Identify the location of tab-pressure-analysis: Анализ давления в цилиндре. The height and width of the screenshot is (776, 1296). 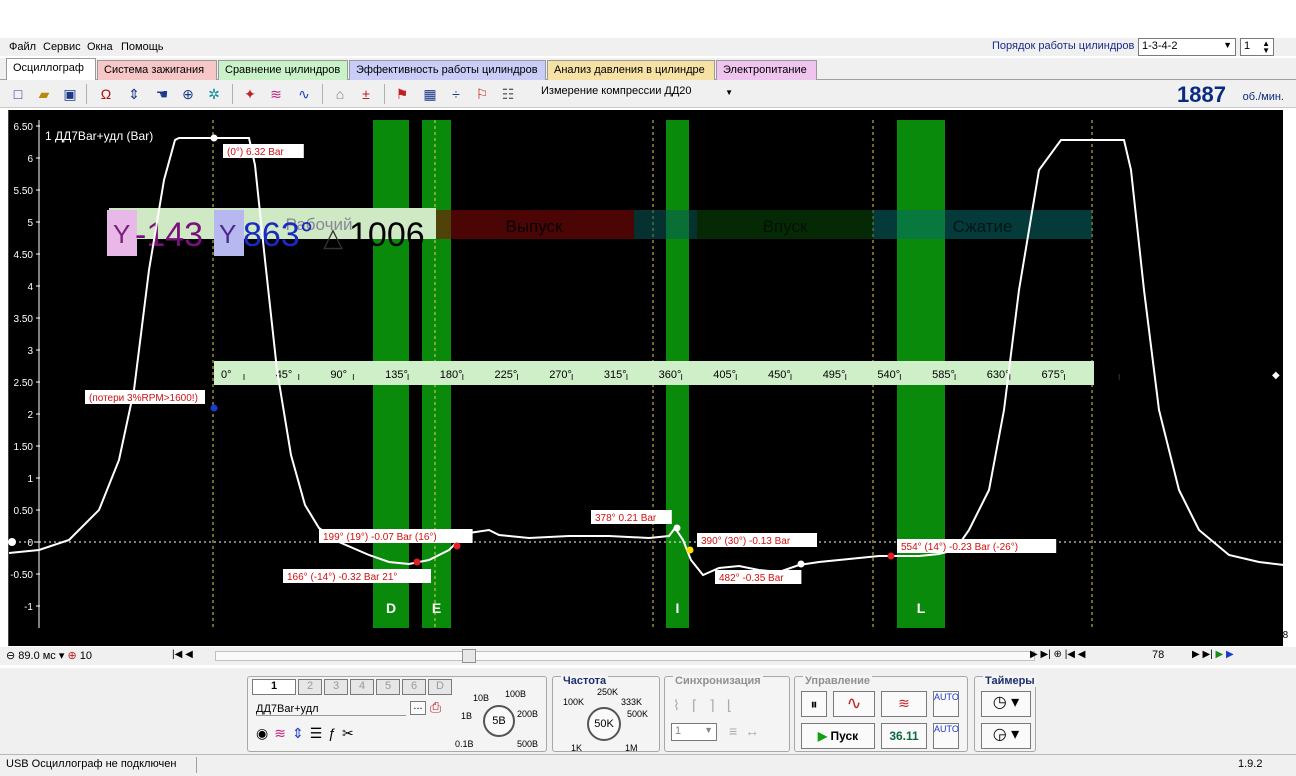
(631, 70).